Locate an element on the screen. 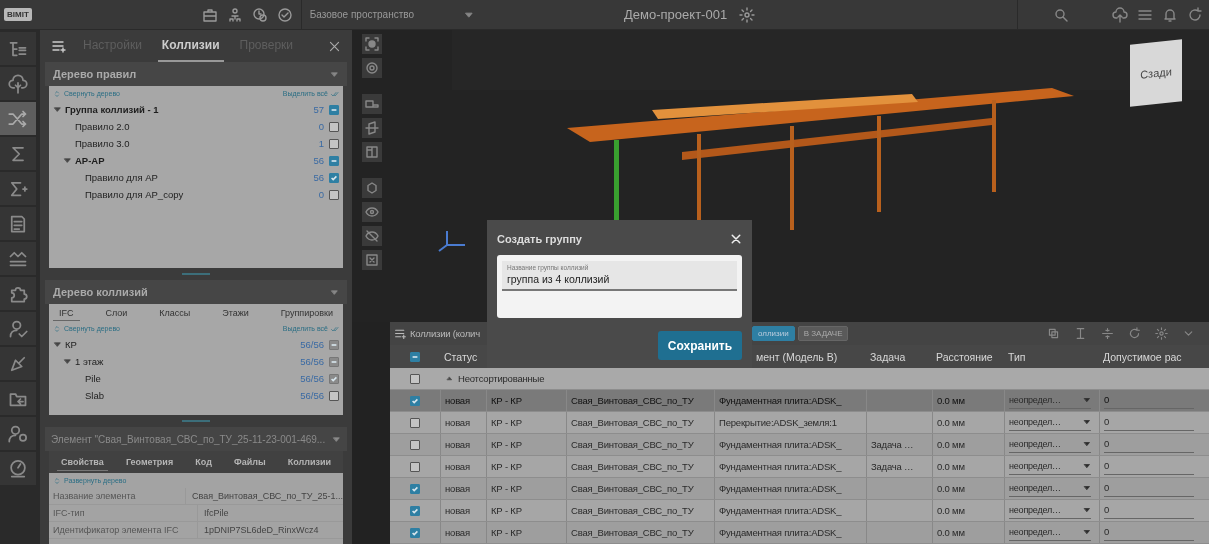  count: 0 is located at coordinates (321, 126).